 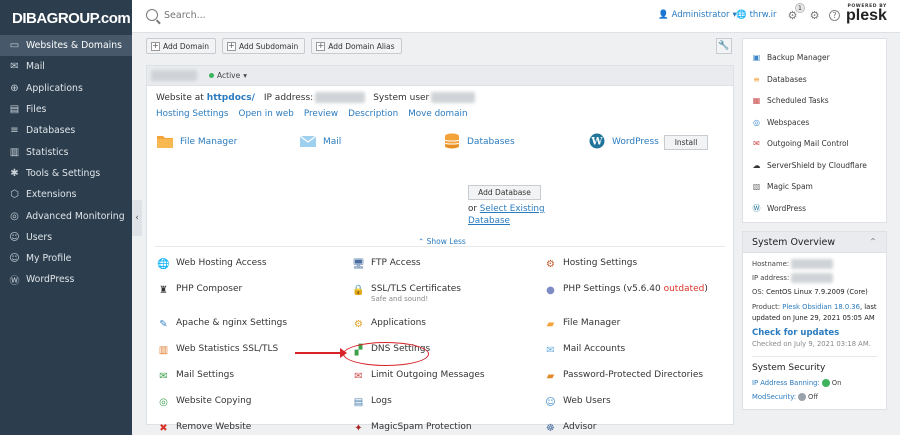 I want to click on search-box, so click(x=255, y=15).